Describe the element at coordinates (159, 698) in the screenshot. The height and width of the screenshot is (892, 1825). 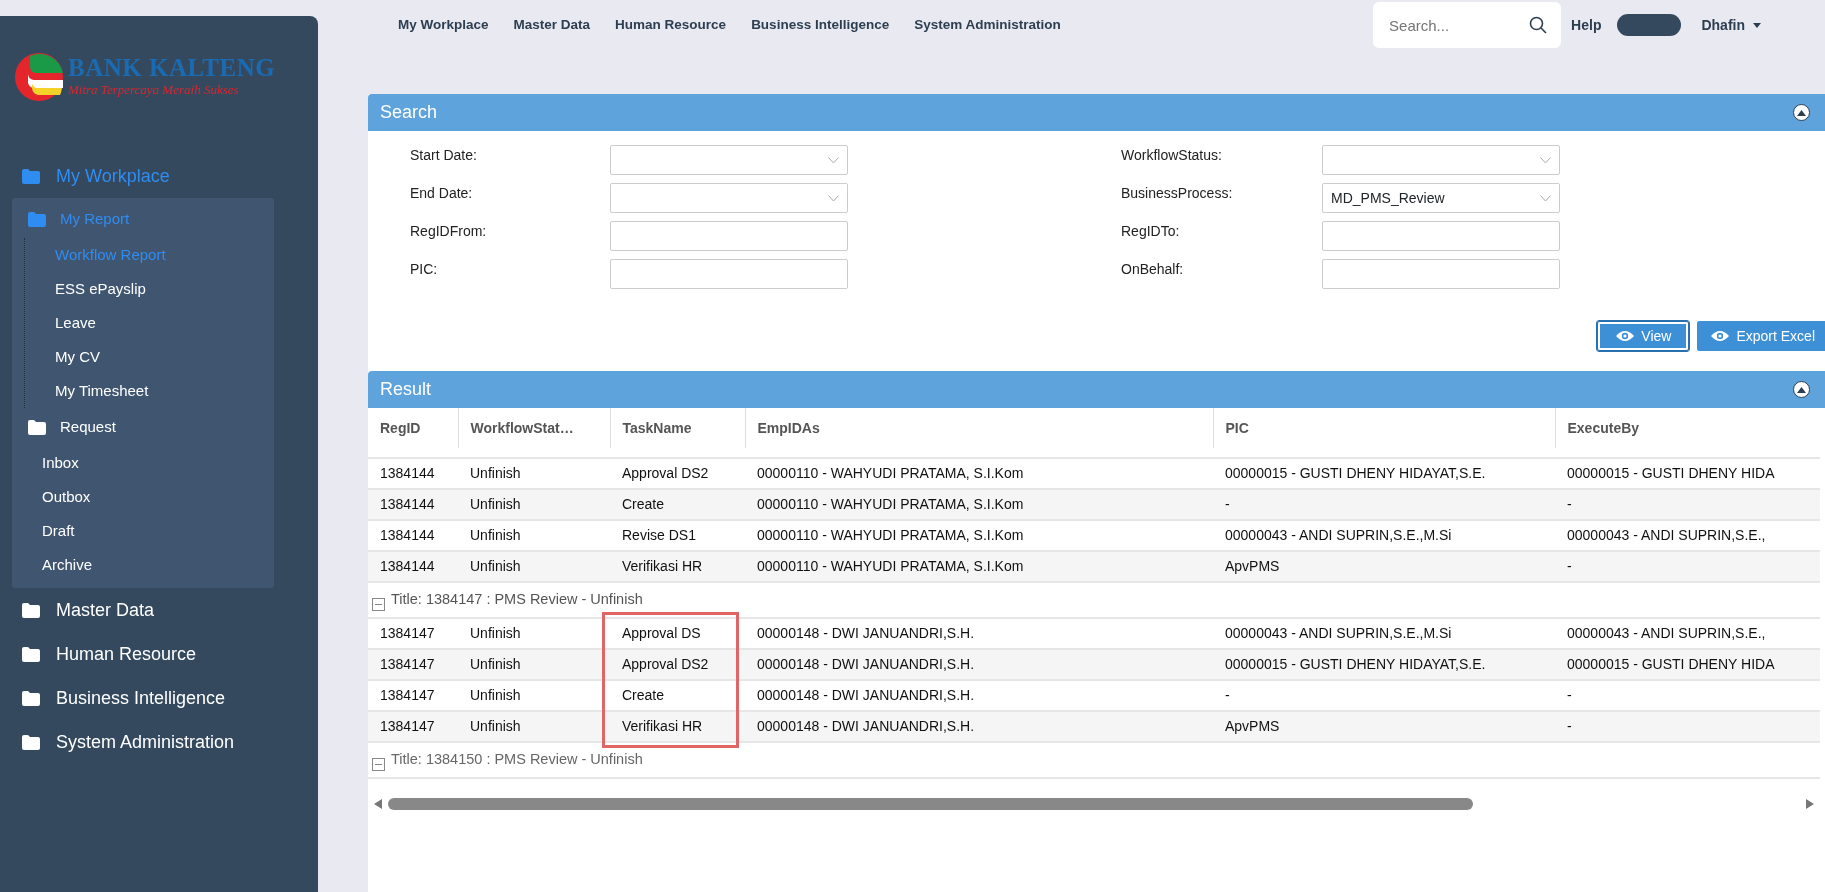
I see `sidebar-item: Business Intelligence` at that location.